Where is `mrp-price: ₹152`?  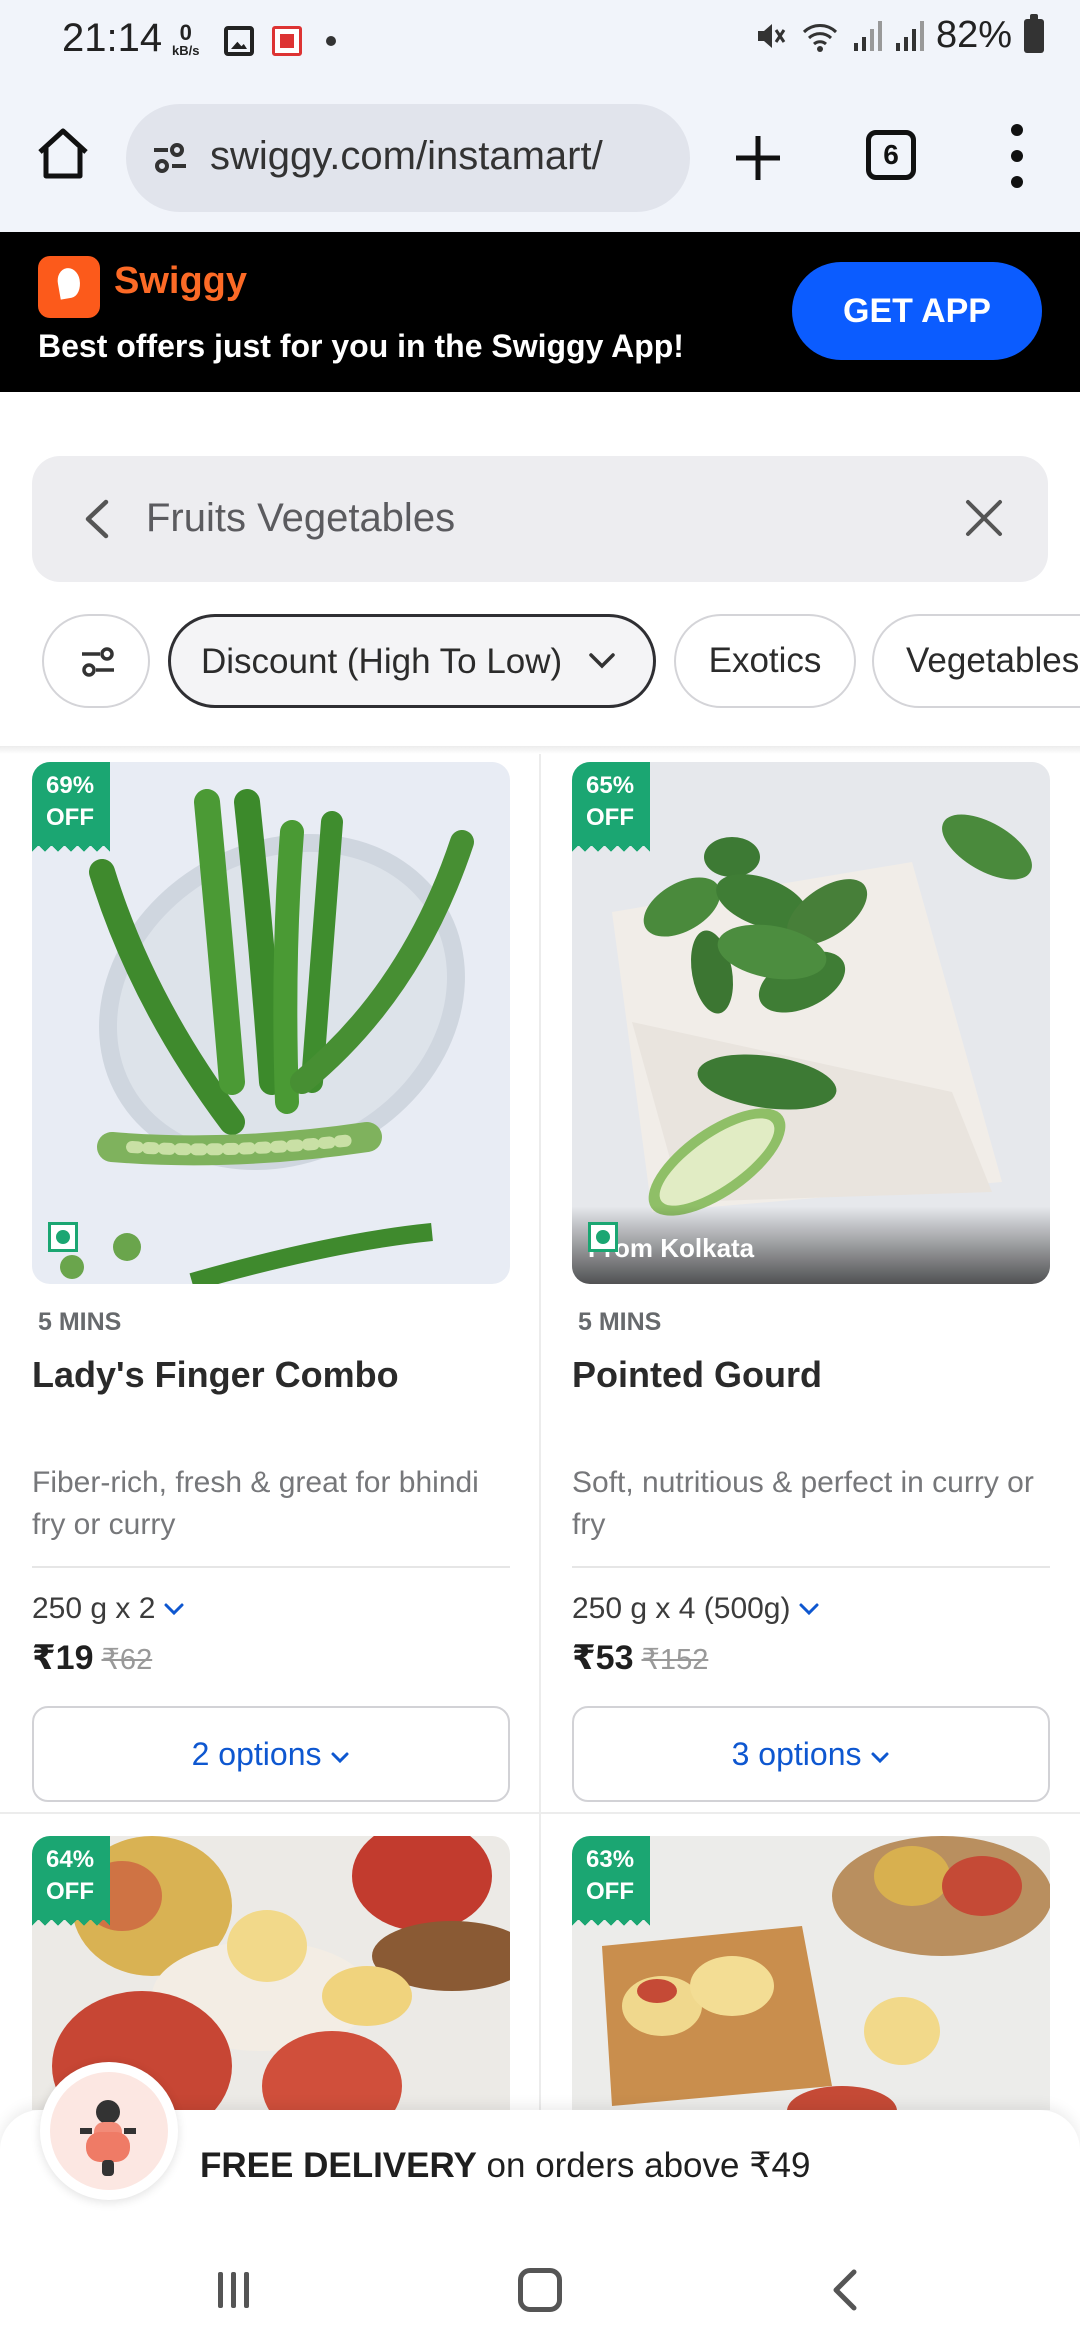 mrp-price: ₹152 is located at coordinates (675, 1660).